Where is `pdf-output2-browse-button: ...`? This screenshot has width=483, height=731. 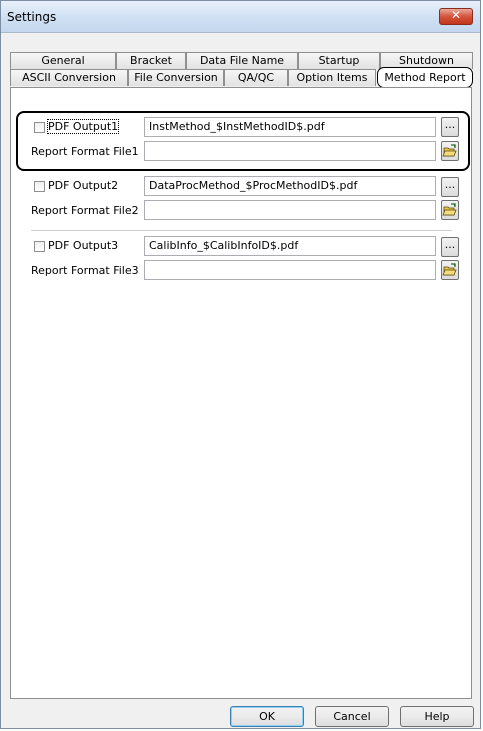 pdf-output2-browse-button: ... is located at coordinates (450, 187).